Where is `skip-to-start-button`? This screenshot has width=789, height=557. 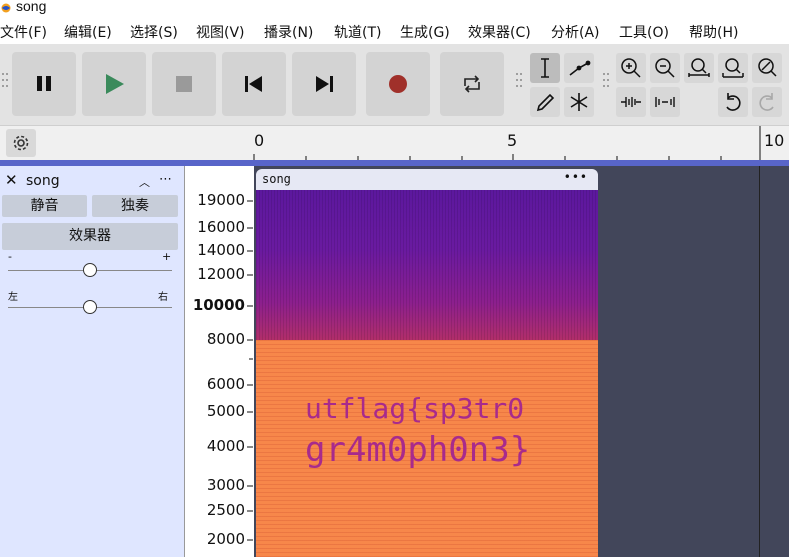 skip-to-start-button is located at coordinates (254, 84).